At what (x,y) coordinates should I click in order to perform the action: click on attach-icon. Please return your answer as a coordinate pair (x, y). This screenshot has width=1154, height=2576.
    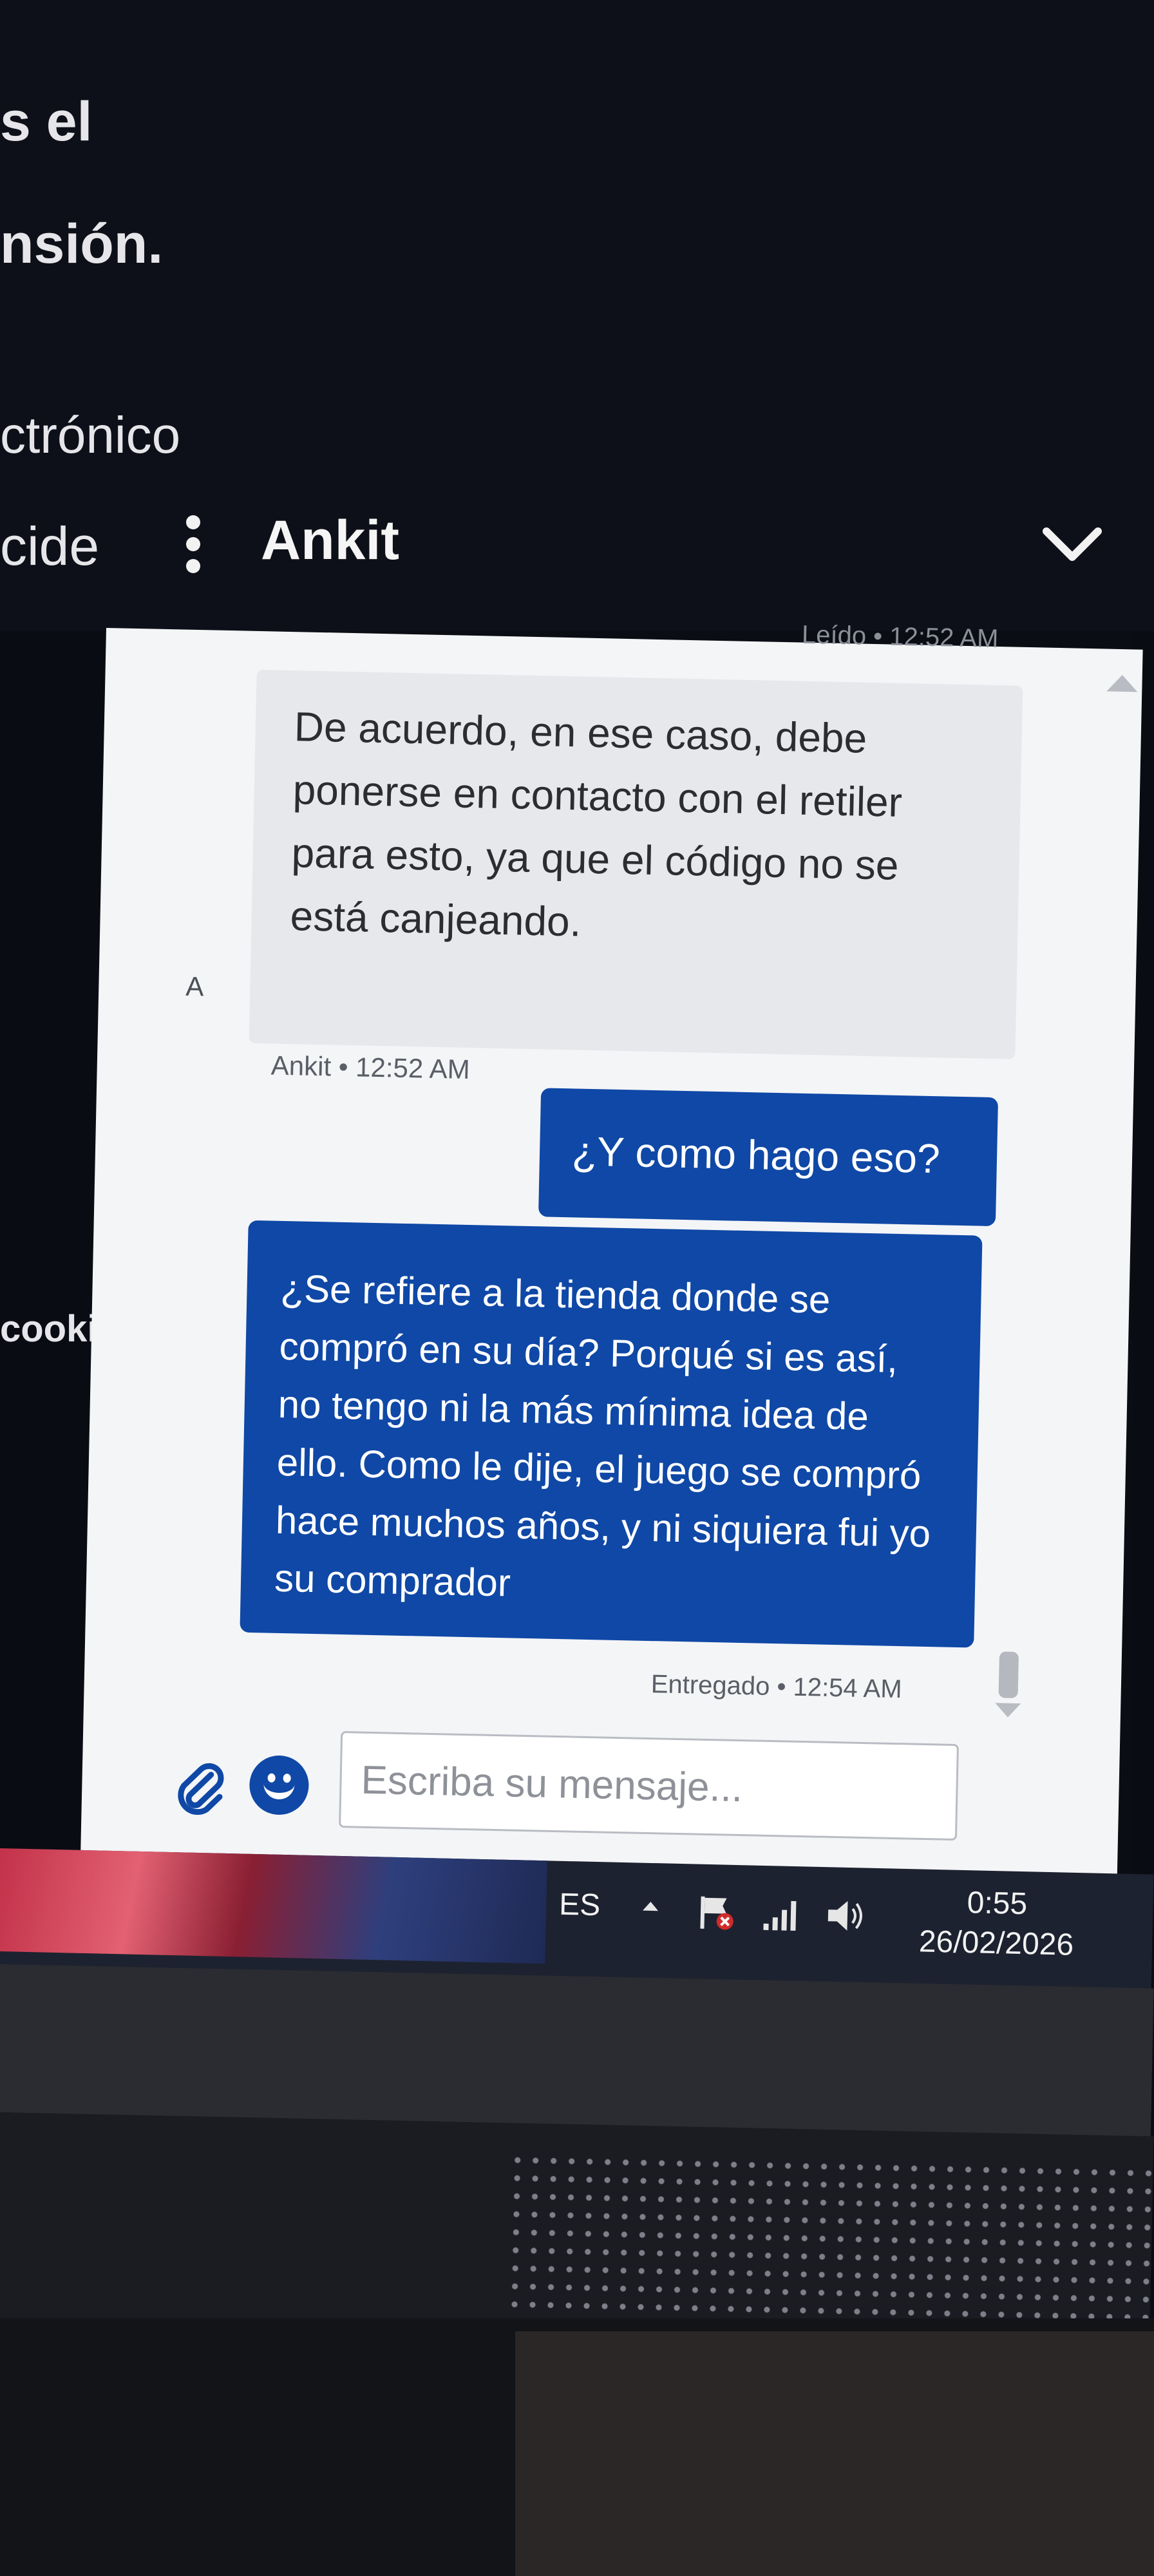
    Looking at the image, I should click on (201, 1789).